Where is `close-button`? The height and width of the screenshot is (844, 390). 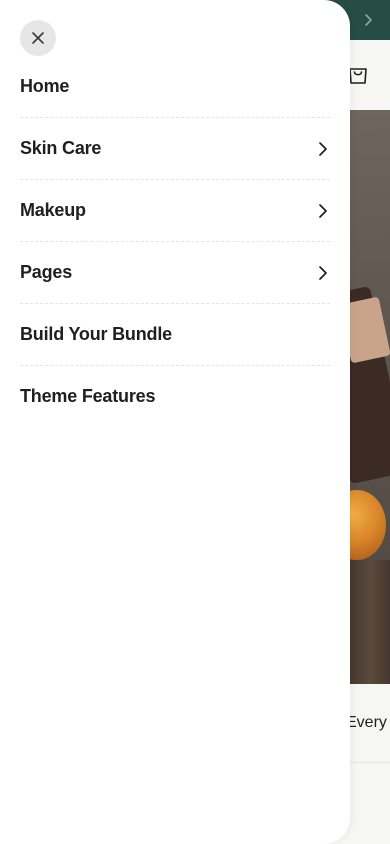 close-button is located at coordinates (38, 38).